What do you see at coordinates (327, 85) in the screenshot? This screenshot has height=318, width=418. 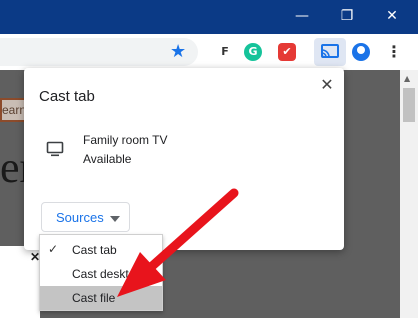 I see `close-icon: ✕` at bounding box center [327, 85].